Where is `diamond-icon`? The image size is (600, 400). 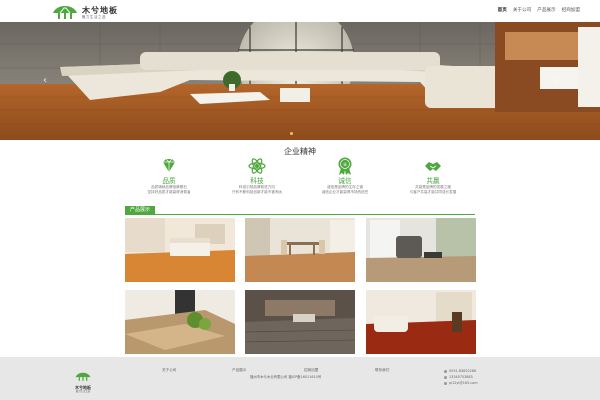 diamond-icon is located at coordinates (169, 165).